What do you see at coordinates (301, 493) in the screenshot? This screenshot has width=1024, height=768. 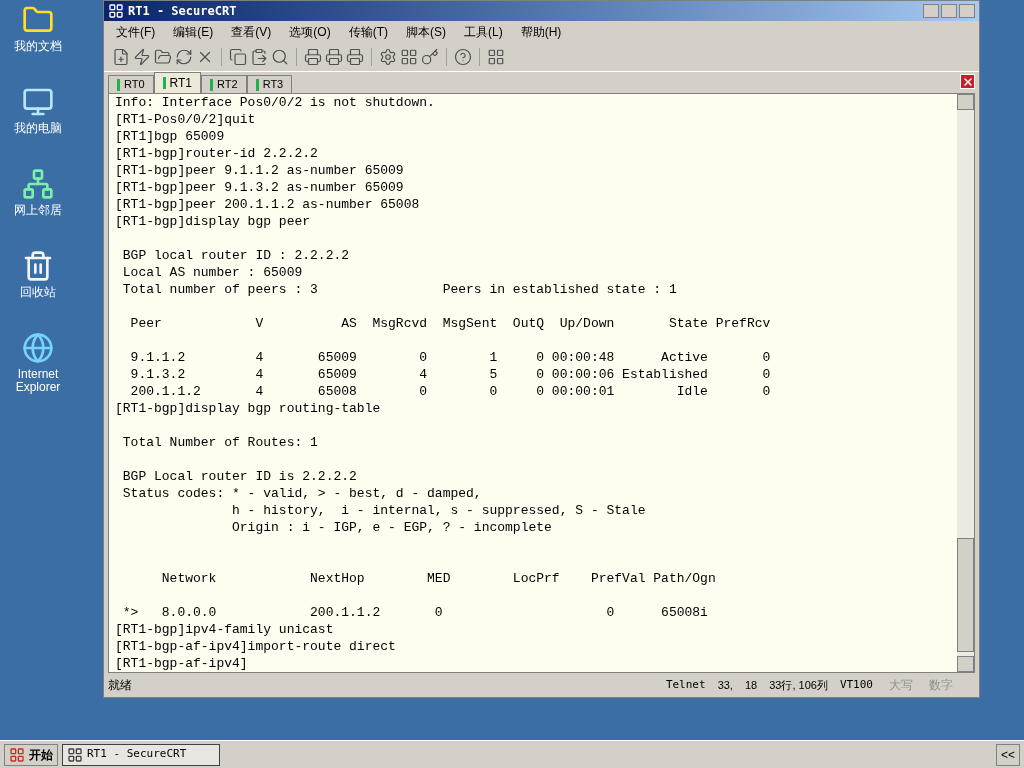 I see `terminal-line: Status codes: * - valid, > - best, d - damped,` at bounding box center [301, 493].